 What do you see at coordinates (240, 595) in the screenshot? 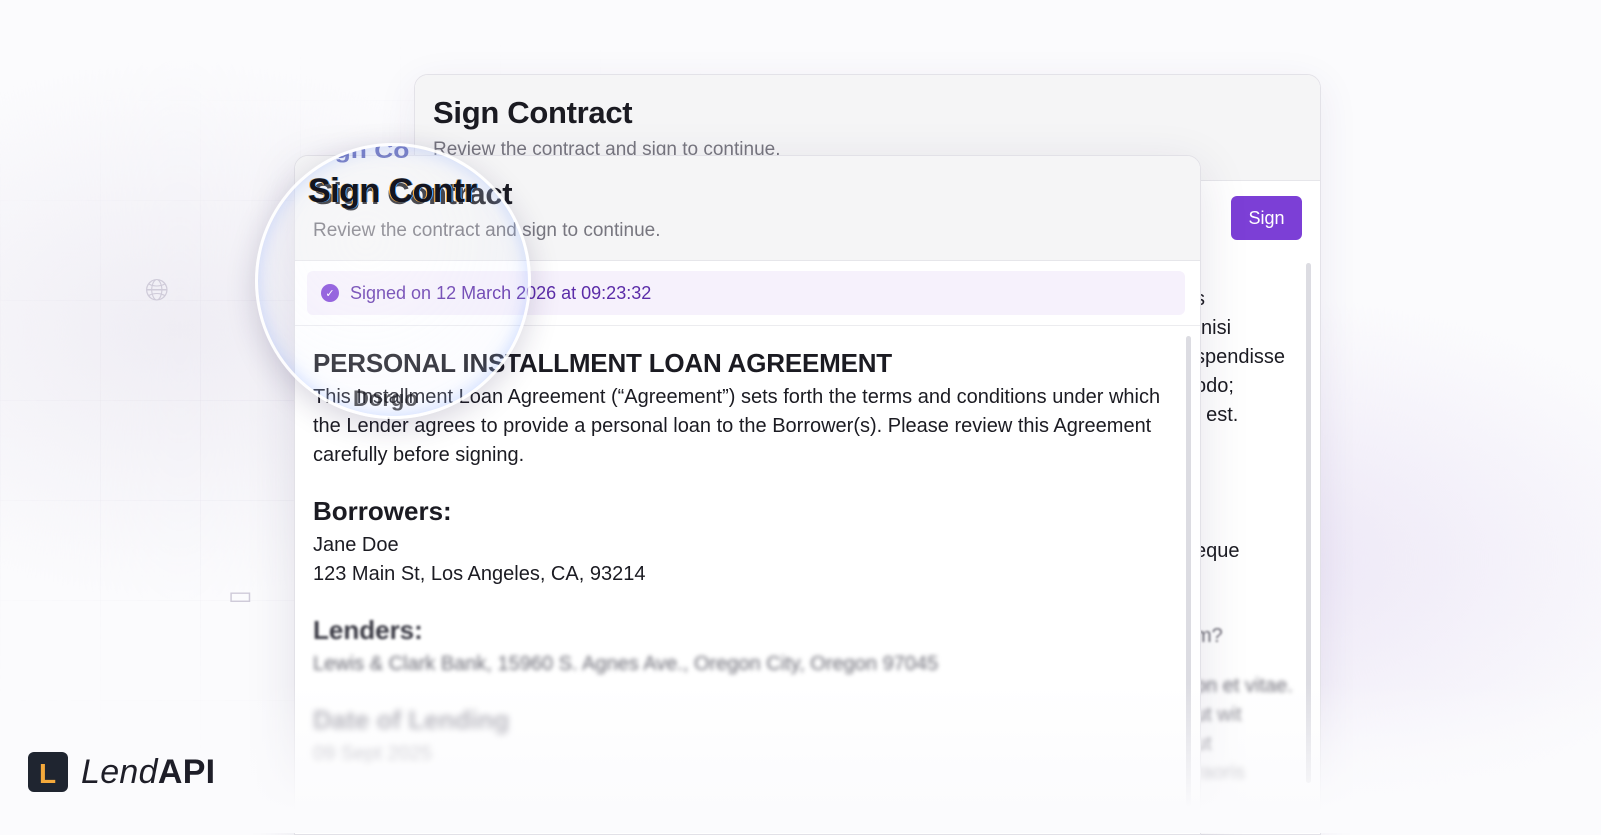
I see `card-icon: ▭` at bounding box center [240, 595].